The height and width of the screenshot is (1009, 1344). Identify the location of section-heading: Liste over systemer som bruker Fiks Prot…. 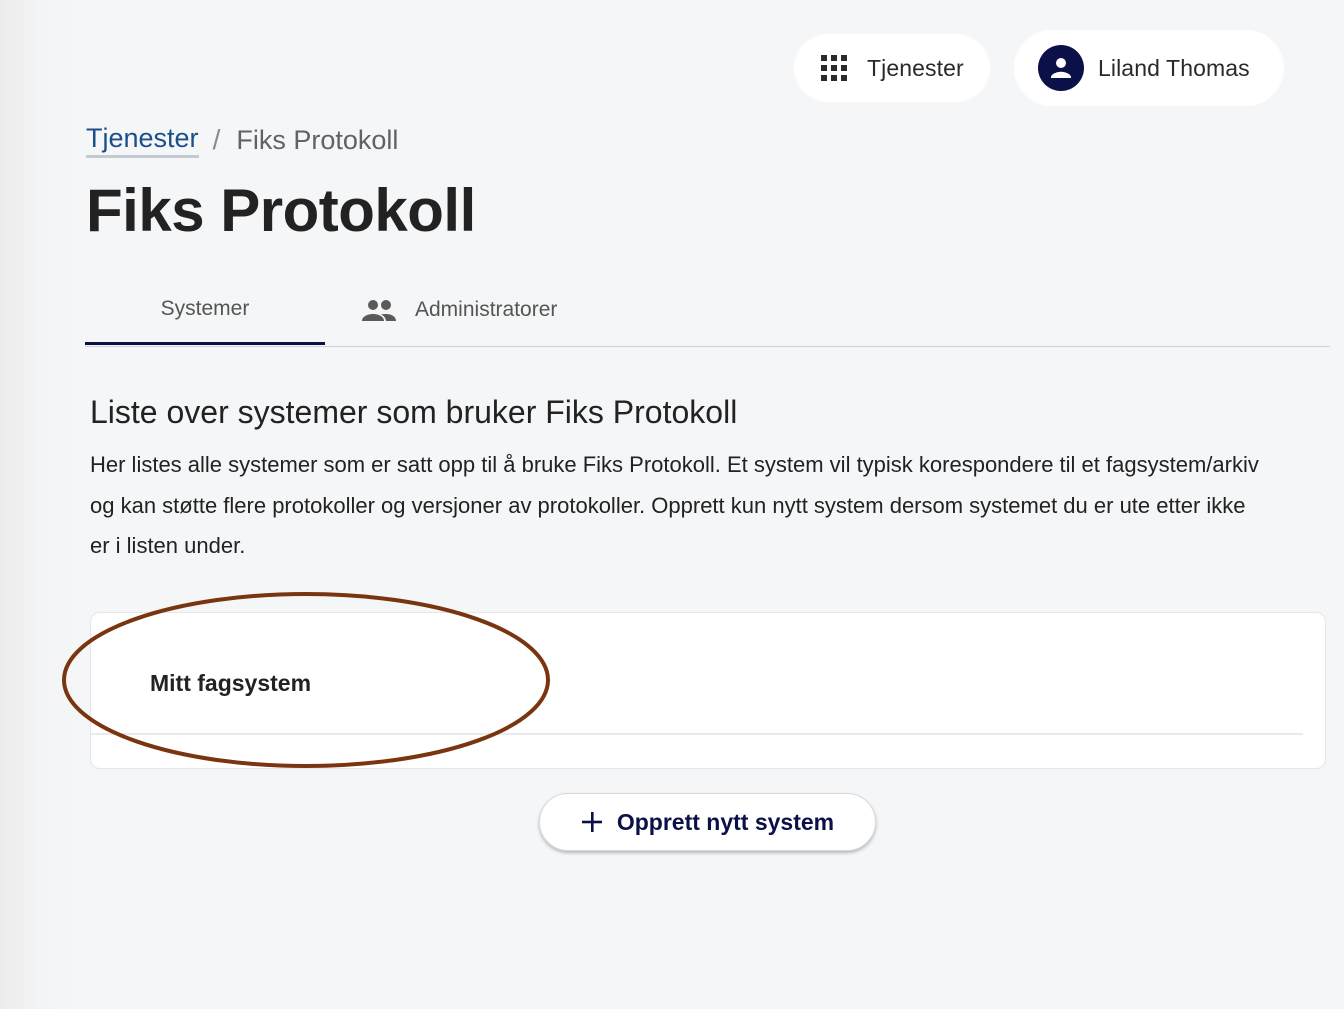
(414, 412).